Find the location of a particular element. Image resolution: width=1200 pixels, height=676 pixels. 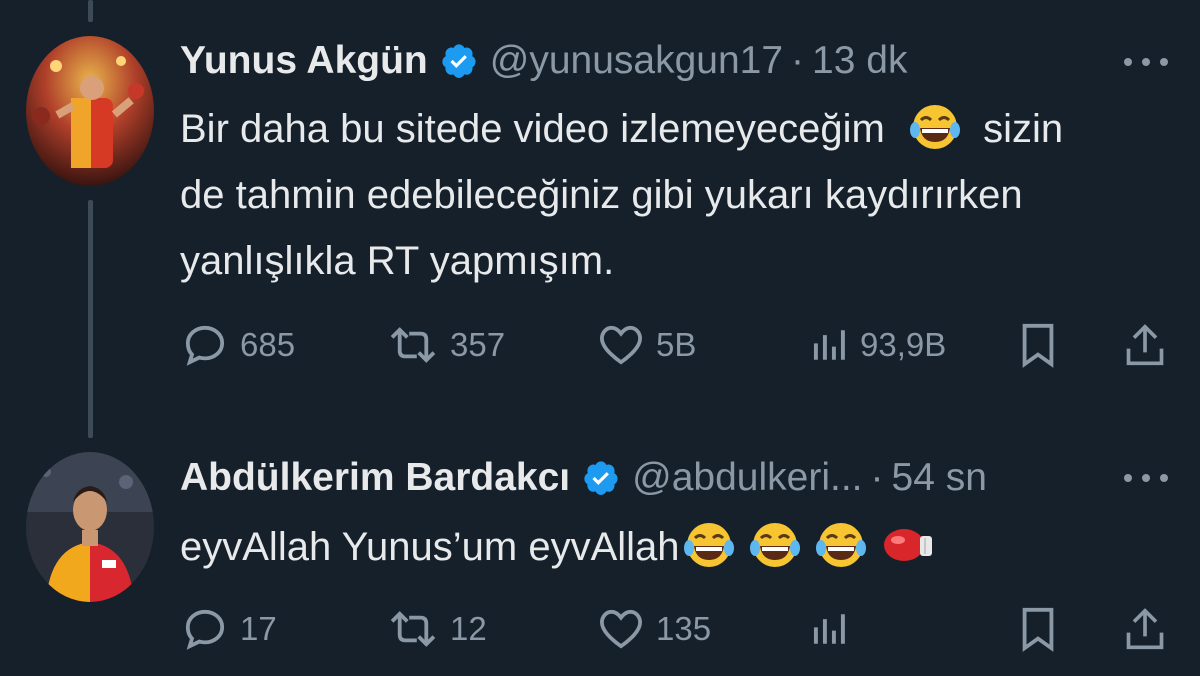

boxing-glove-emoji is located at coordinates (907, 545).